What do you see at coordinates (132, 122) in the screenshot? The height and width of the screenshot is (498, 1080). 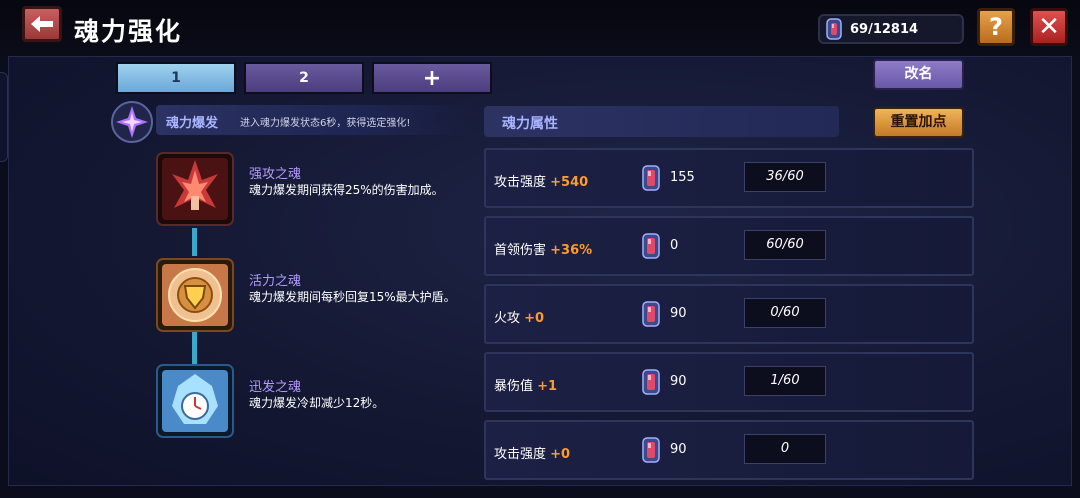 I see `soul-burst-icon` at bounding box center [132, 122].